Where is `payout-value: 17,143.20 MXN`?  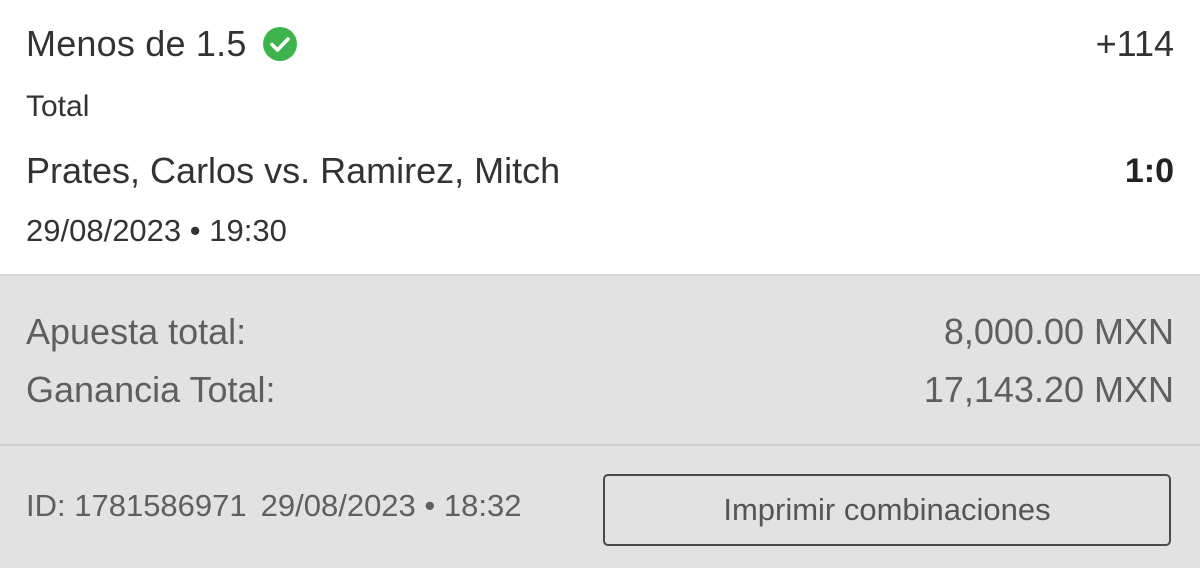 payout-value: 17,143.20 MXN is located at coordinates (1048, 389).